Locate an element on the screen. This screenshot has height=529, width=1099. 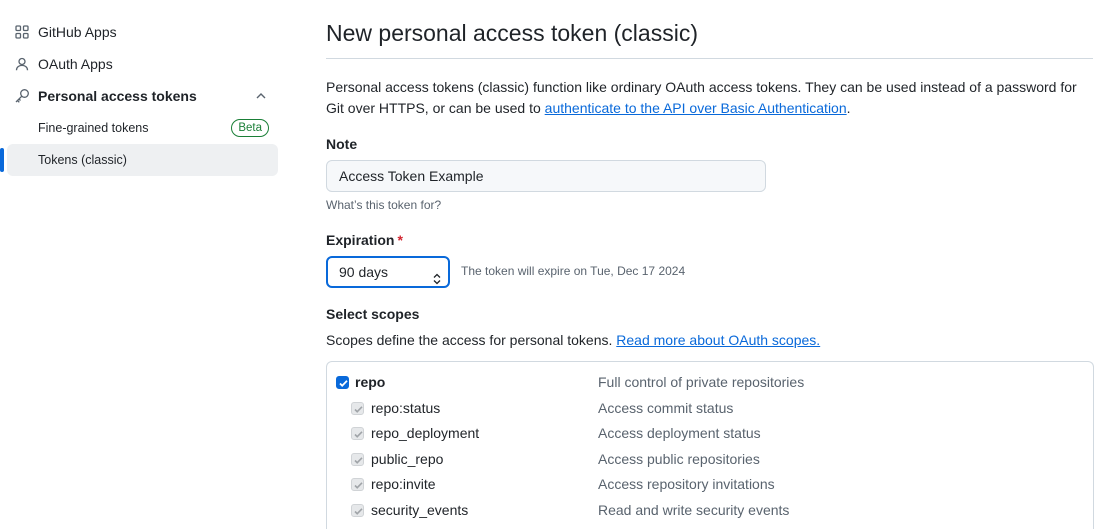
sidebar-item-fine-grained-tokens: Fine-grained tokens Beta is located at coordinates (145, 128).